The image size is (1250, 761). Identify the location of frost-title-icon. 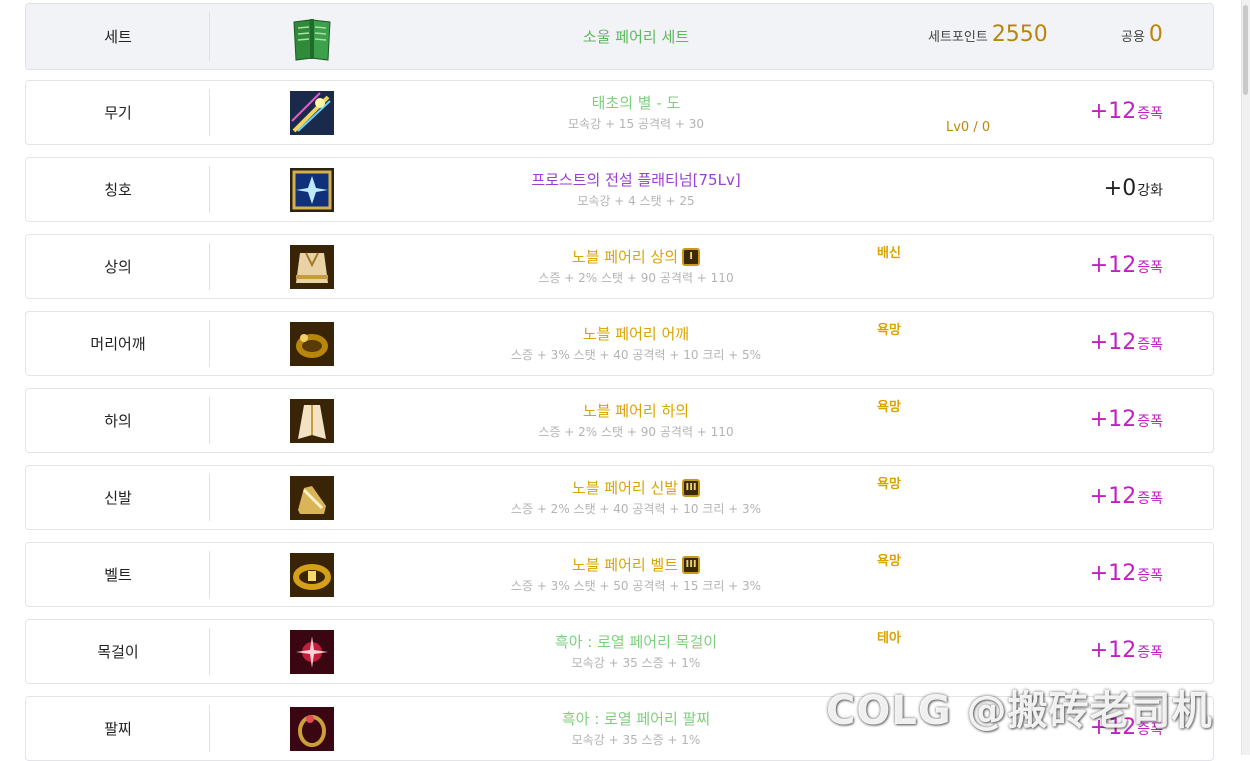
(312, 190).